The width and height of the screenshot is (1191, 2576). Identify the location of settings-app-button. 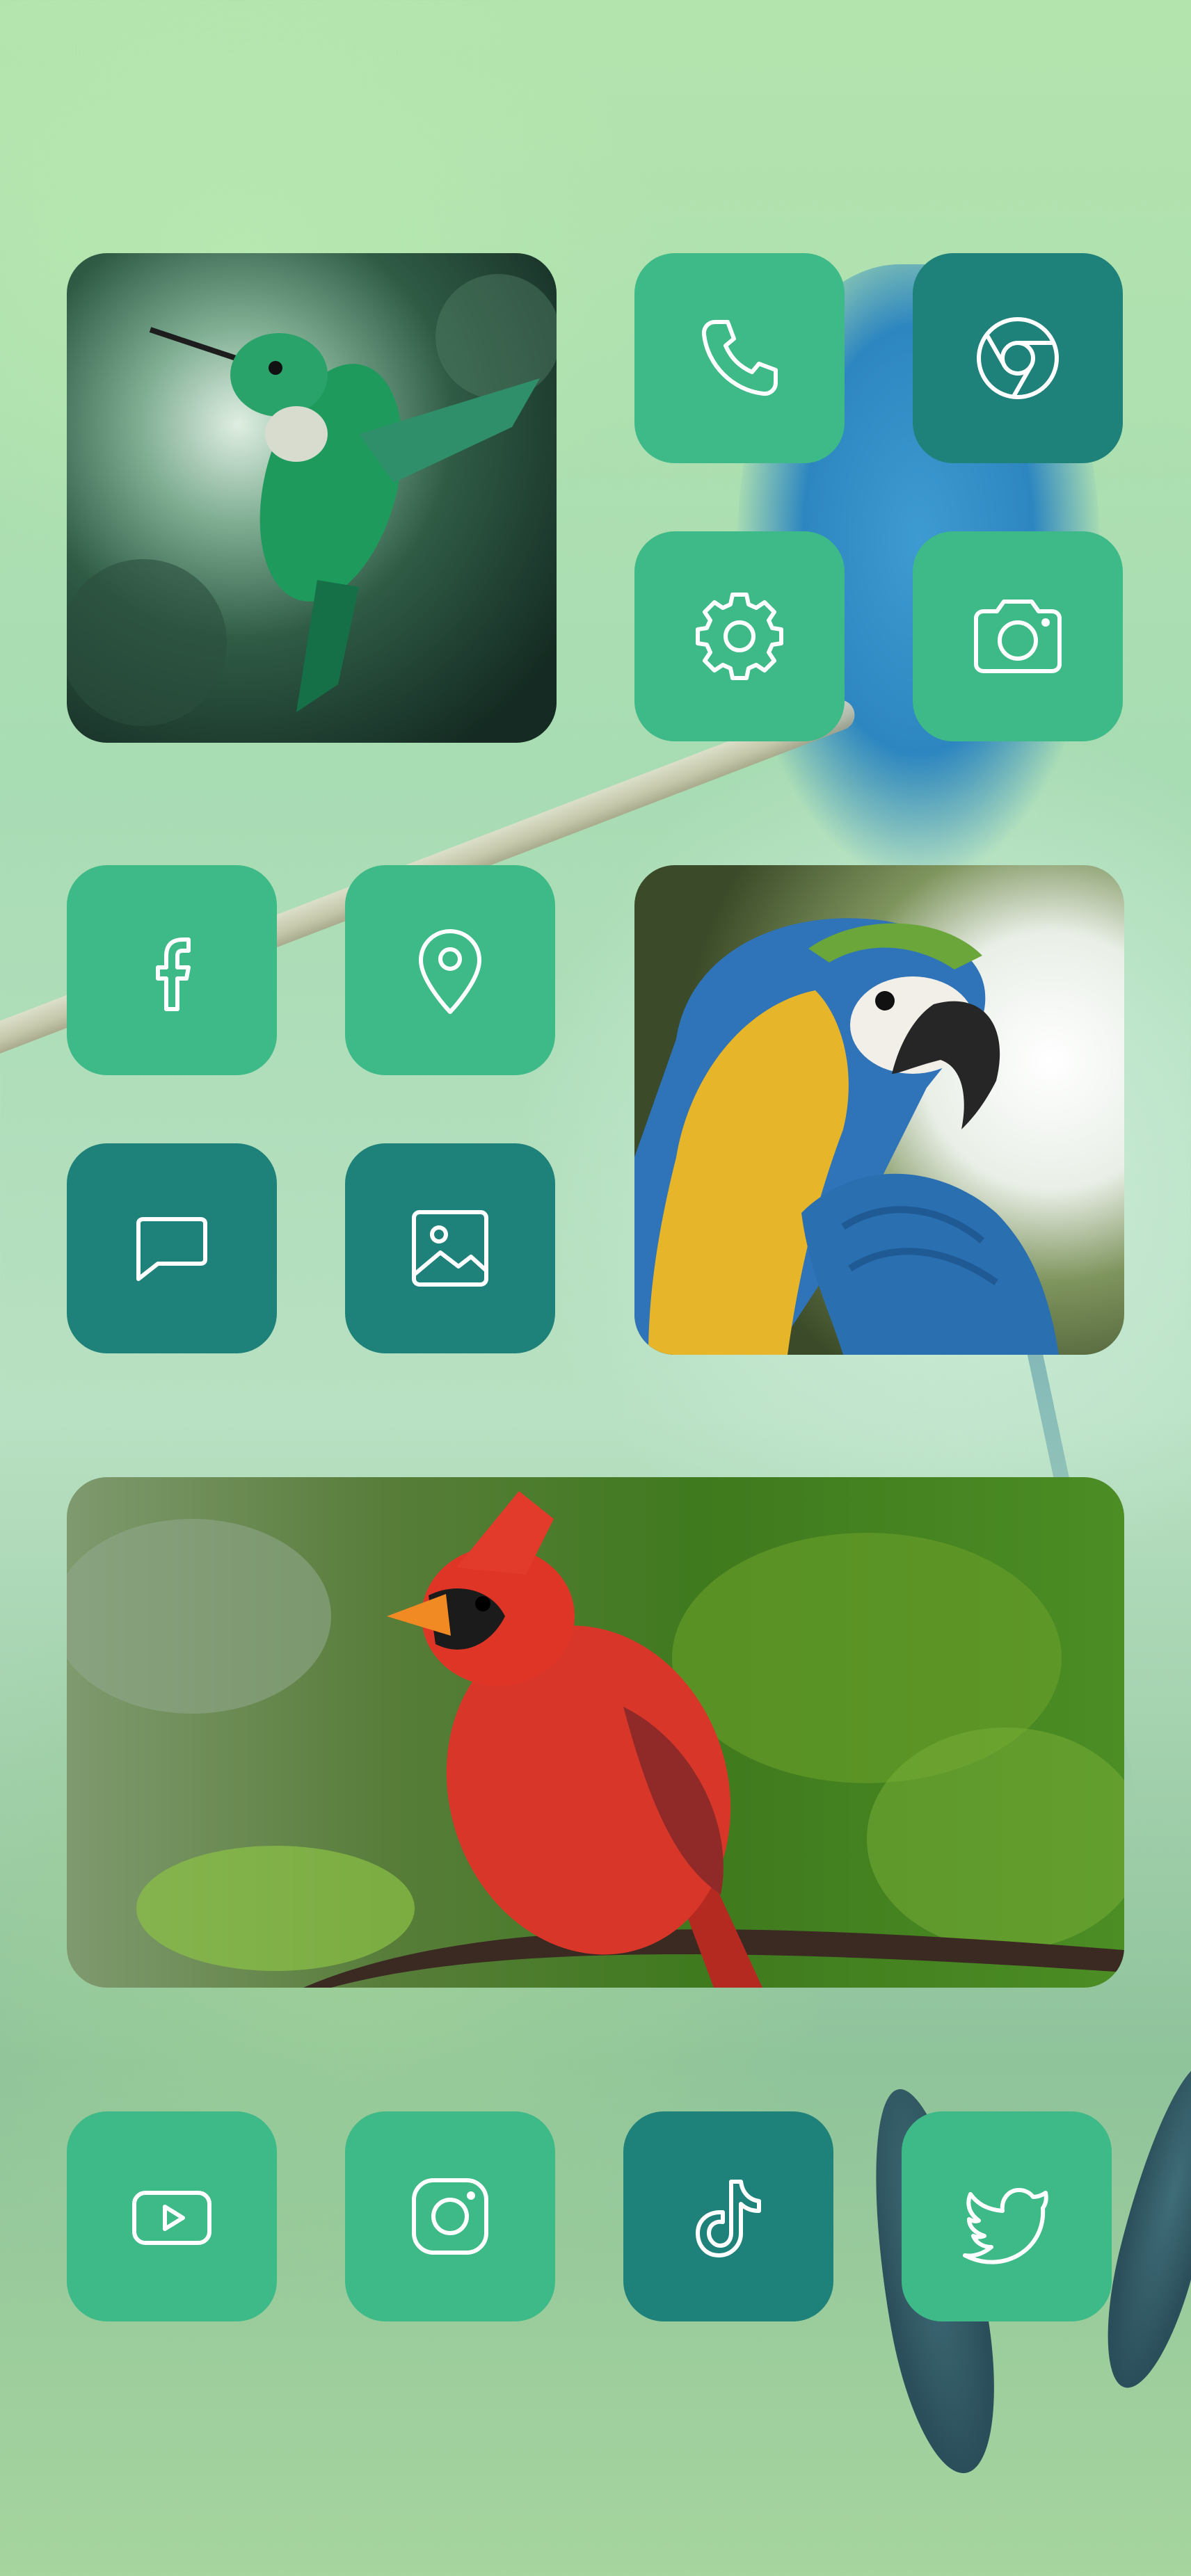
(740, 636).